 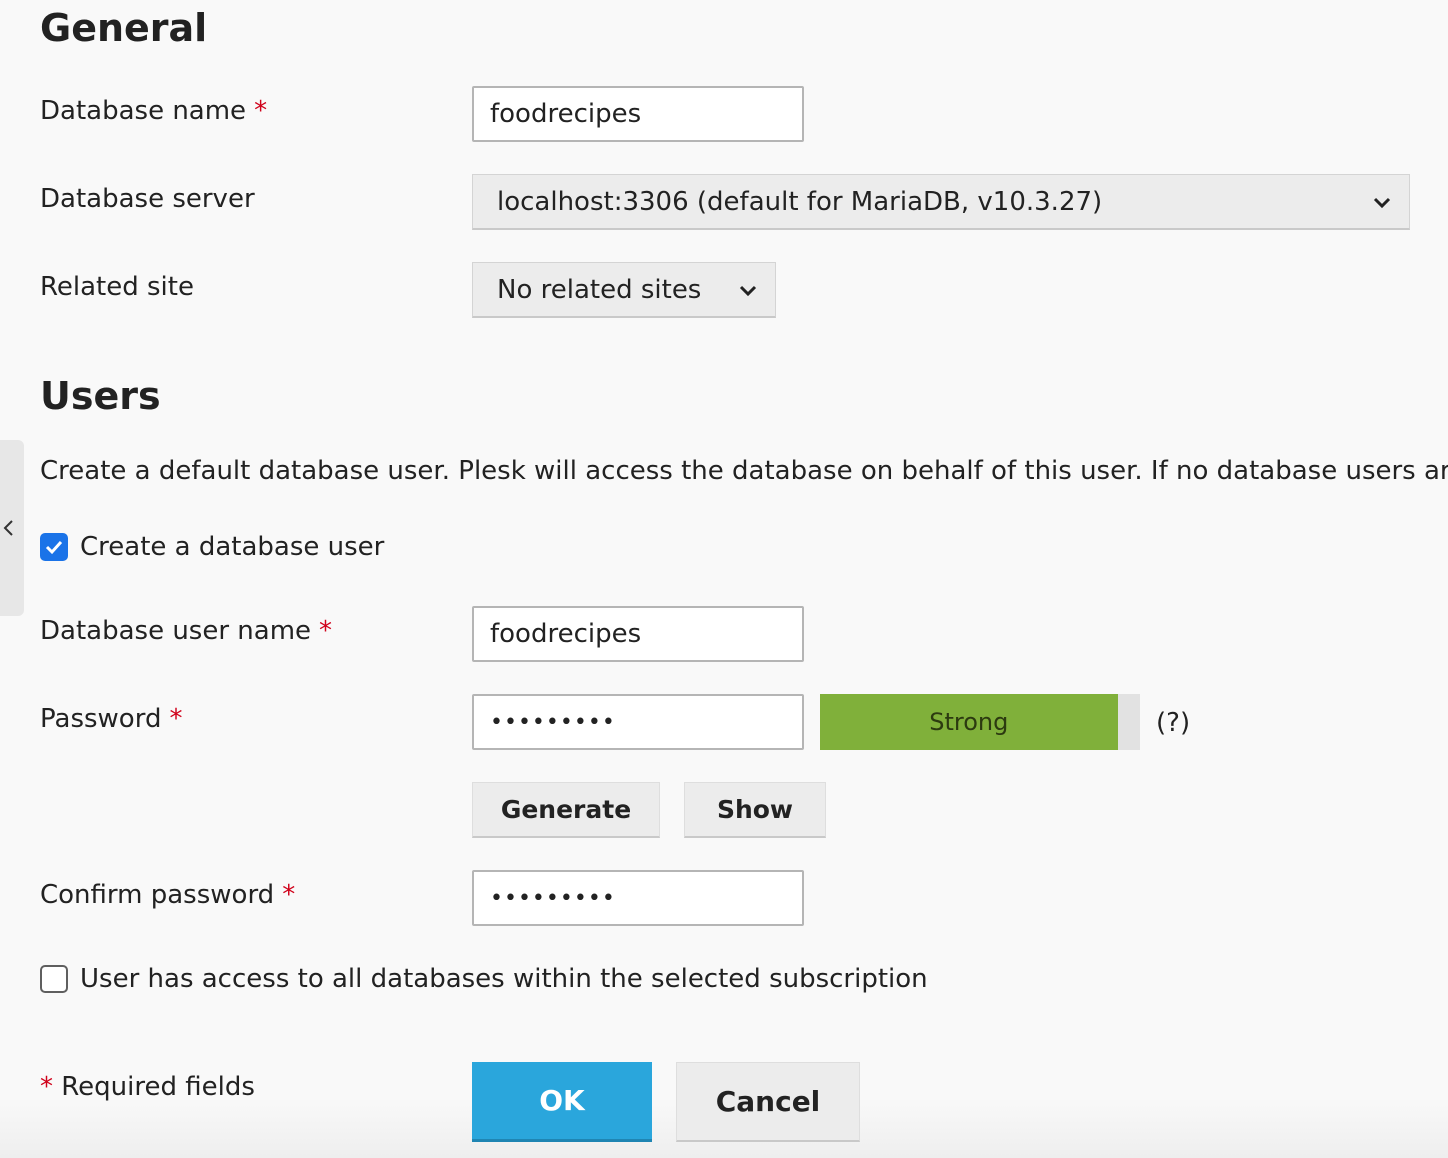 What do you see at coordinates (100, 396) in the screenshot?
I see `users-heading: Users` at bounding box center [100, 396].